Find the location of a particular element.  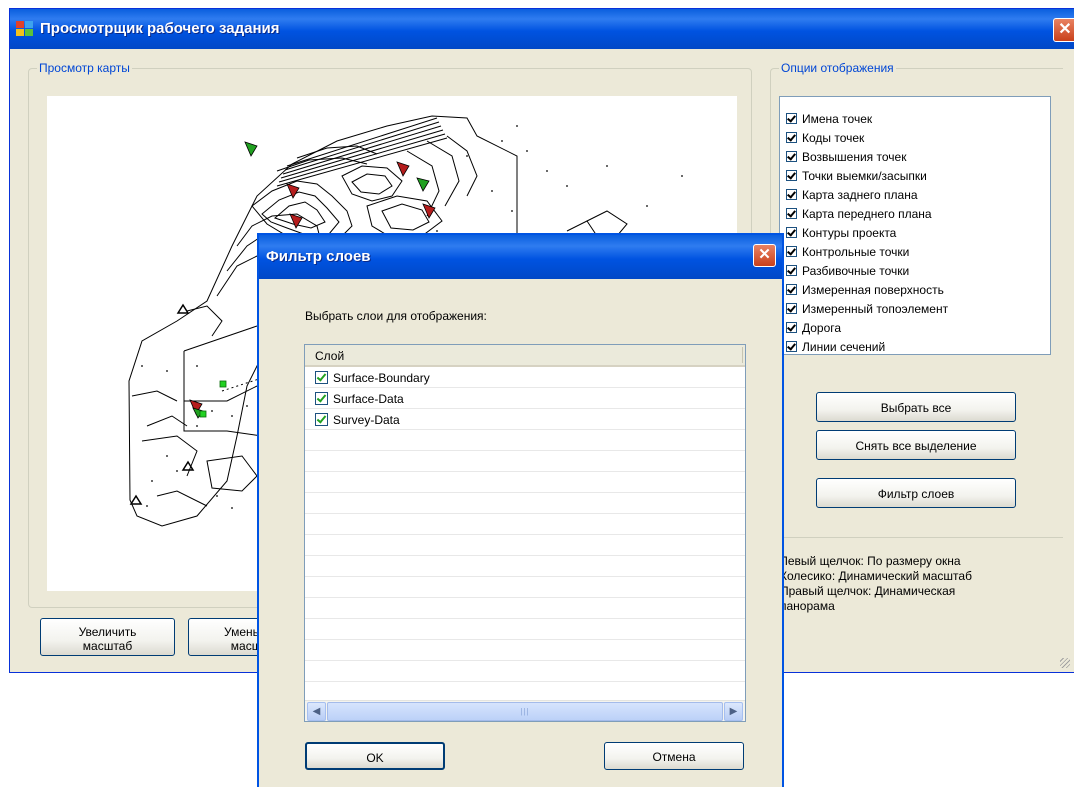

option-label: Карта переднего плана is located at coordinates (867, 213).